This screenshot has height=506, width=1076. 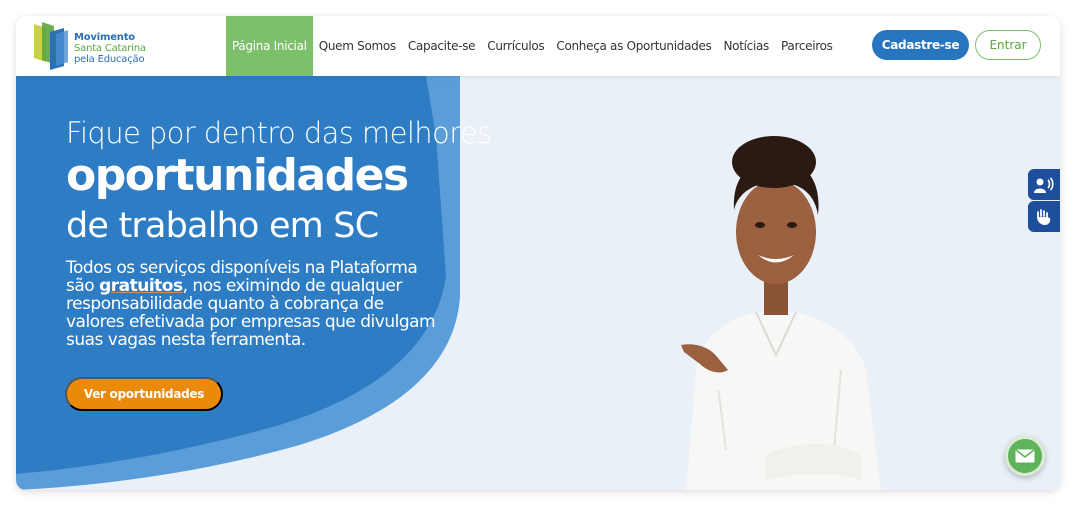 What do you see at coordinates (104, 37) in the screenshot?
I see `logo-line-1: Movimento` at bounding box center [104, 37].